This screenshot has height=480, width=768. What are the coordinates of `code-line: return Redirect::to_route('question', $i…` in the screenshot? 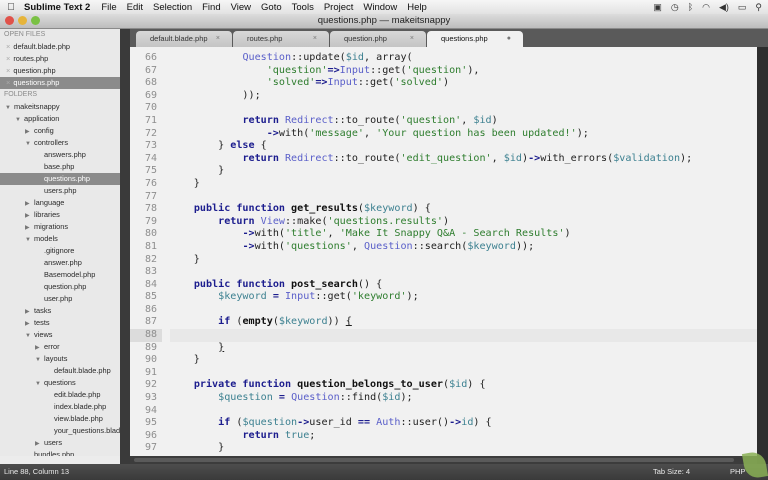 It's located at (464, 121).